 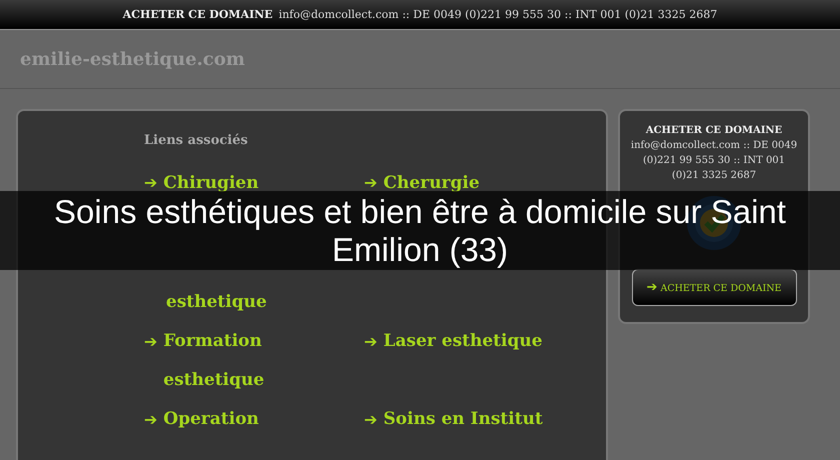 I want to click on sale-title: ACHETER CE DOMAINE, so click(x=714, y=130).